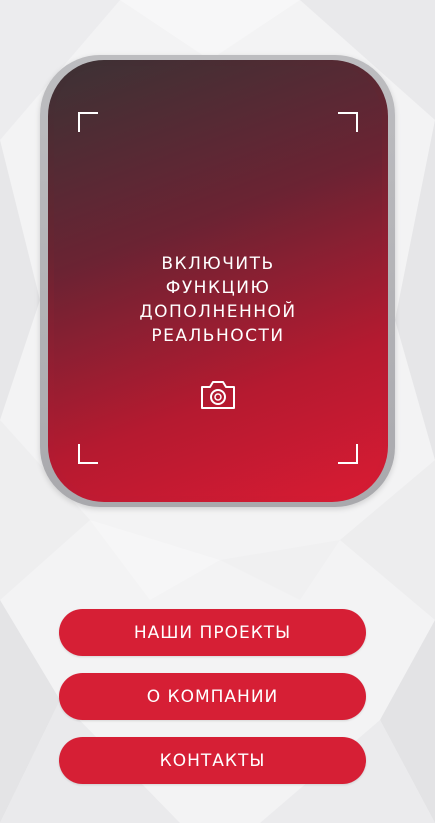  Describe the element at coordinates (218, 288) in the screenshot. I see `ar-label-line: ФУНКЦИЮ` at that location.